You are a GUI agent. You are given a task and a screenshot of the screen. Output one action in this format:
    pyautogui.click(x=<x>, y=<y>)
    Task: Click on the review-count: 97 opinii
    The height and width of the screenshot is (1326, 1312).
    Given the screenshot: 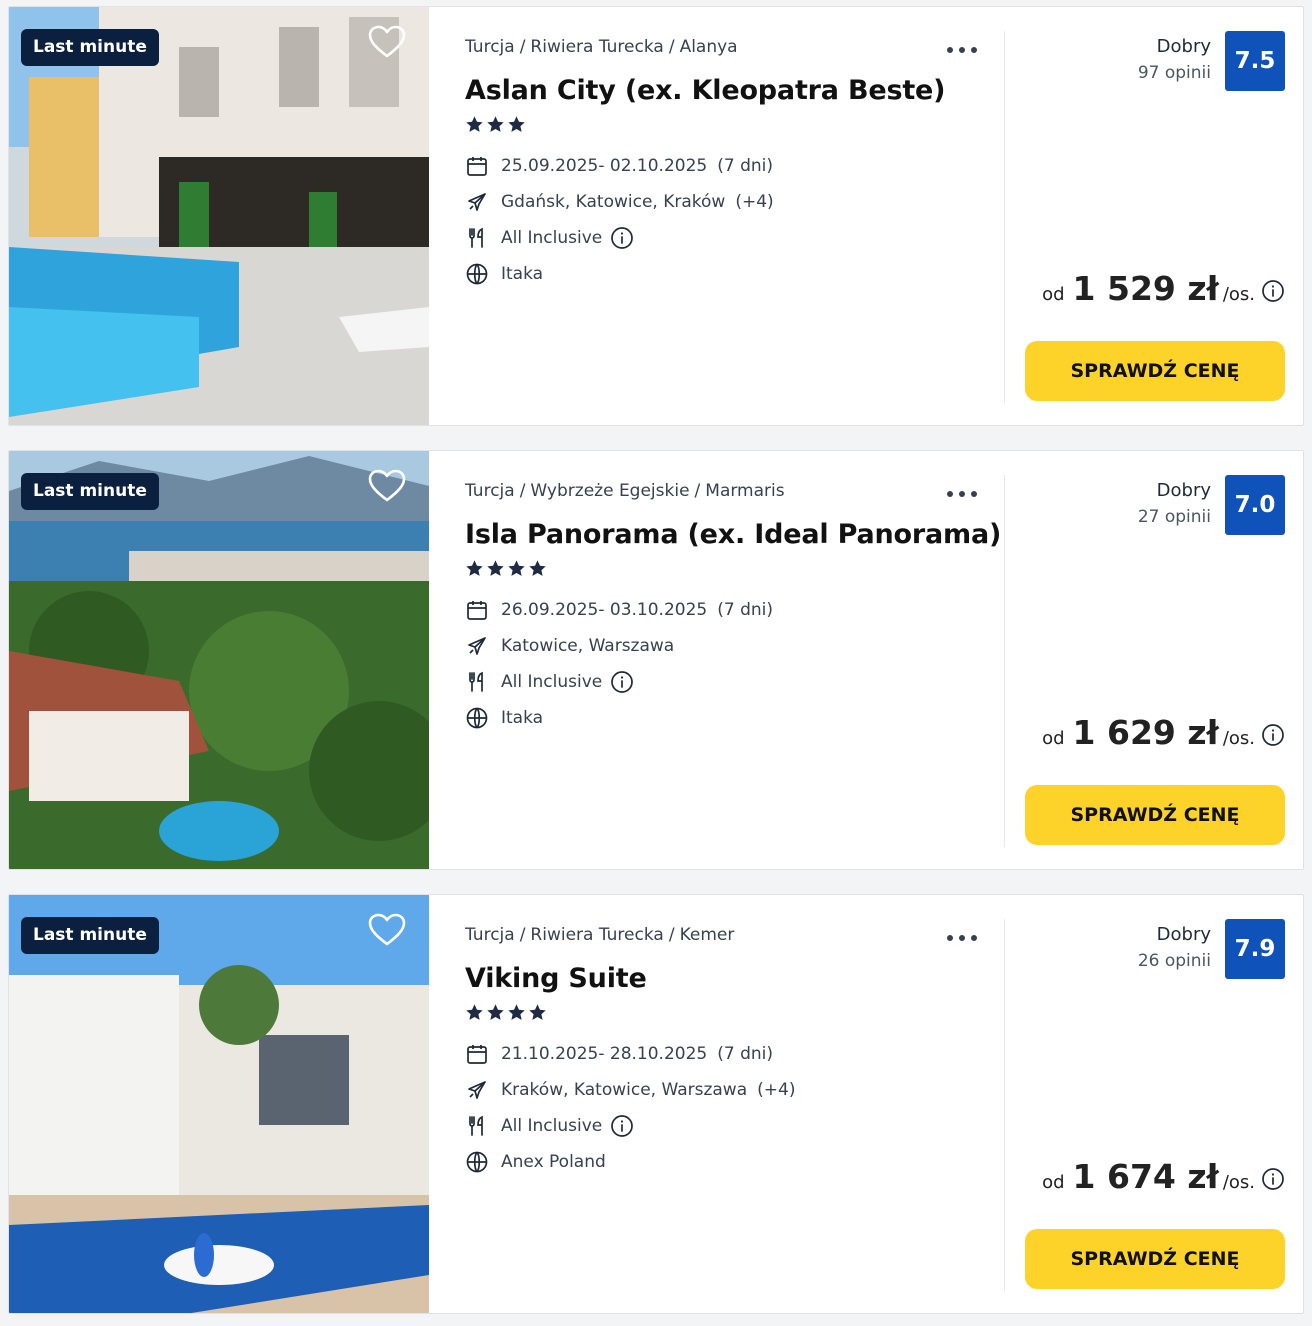 What is the action you would take?
    pyautogui.click(x=1174, y=73)
    